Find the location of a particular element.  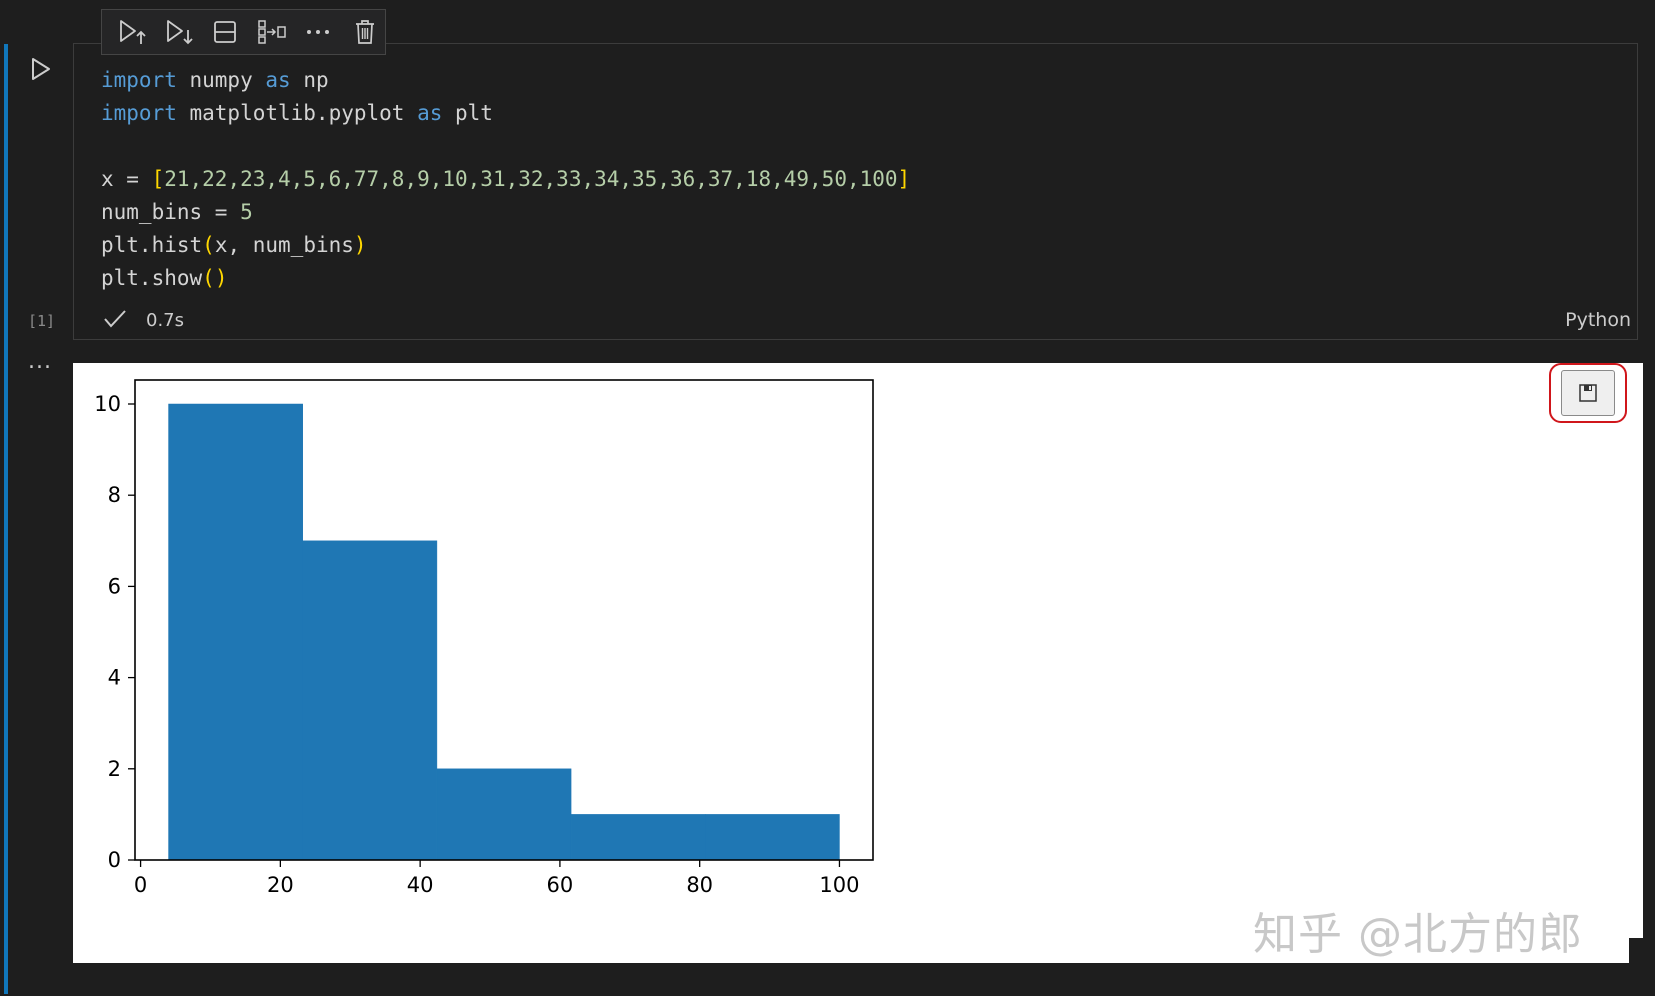

execute-above-icon is located at coordinates (133, 32).